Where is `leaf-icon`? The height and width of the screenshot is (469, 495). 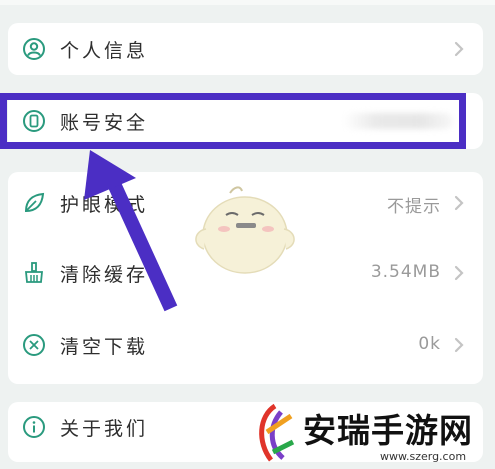 leaf-icon is located at coordinates (34, 203).